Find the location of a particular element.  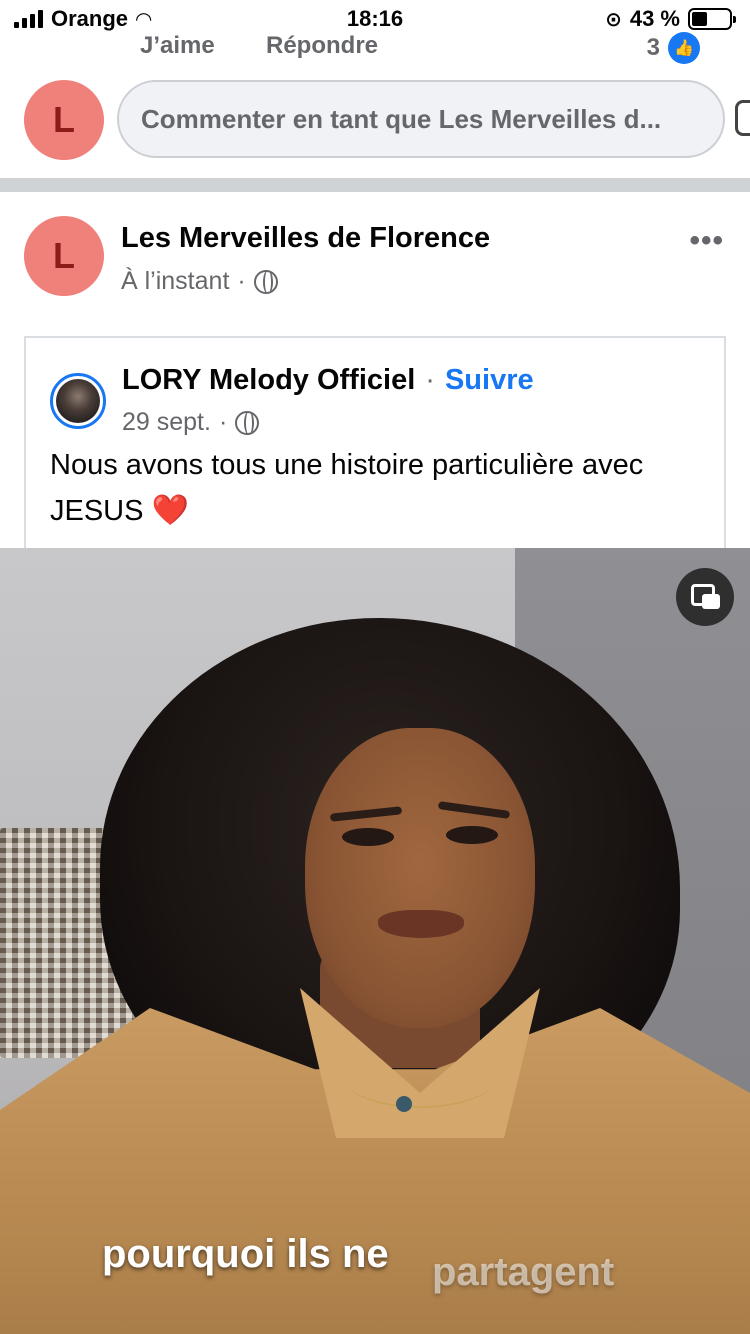

post-author: Les Merveilles de Florence is located at coordinates (305, 238).